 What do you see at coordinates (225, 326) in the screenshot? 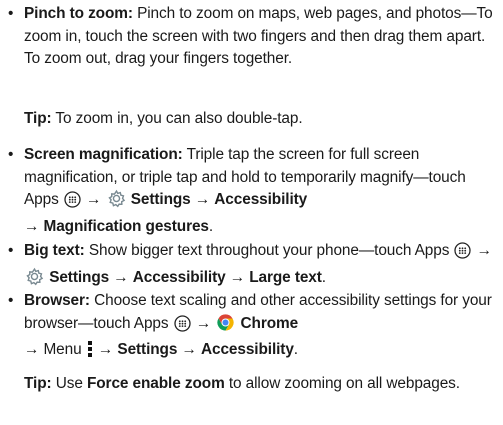
I see `chrome-icon` at bounding box center [225, 326].